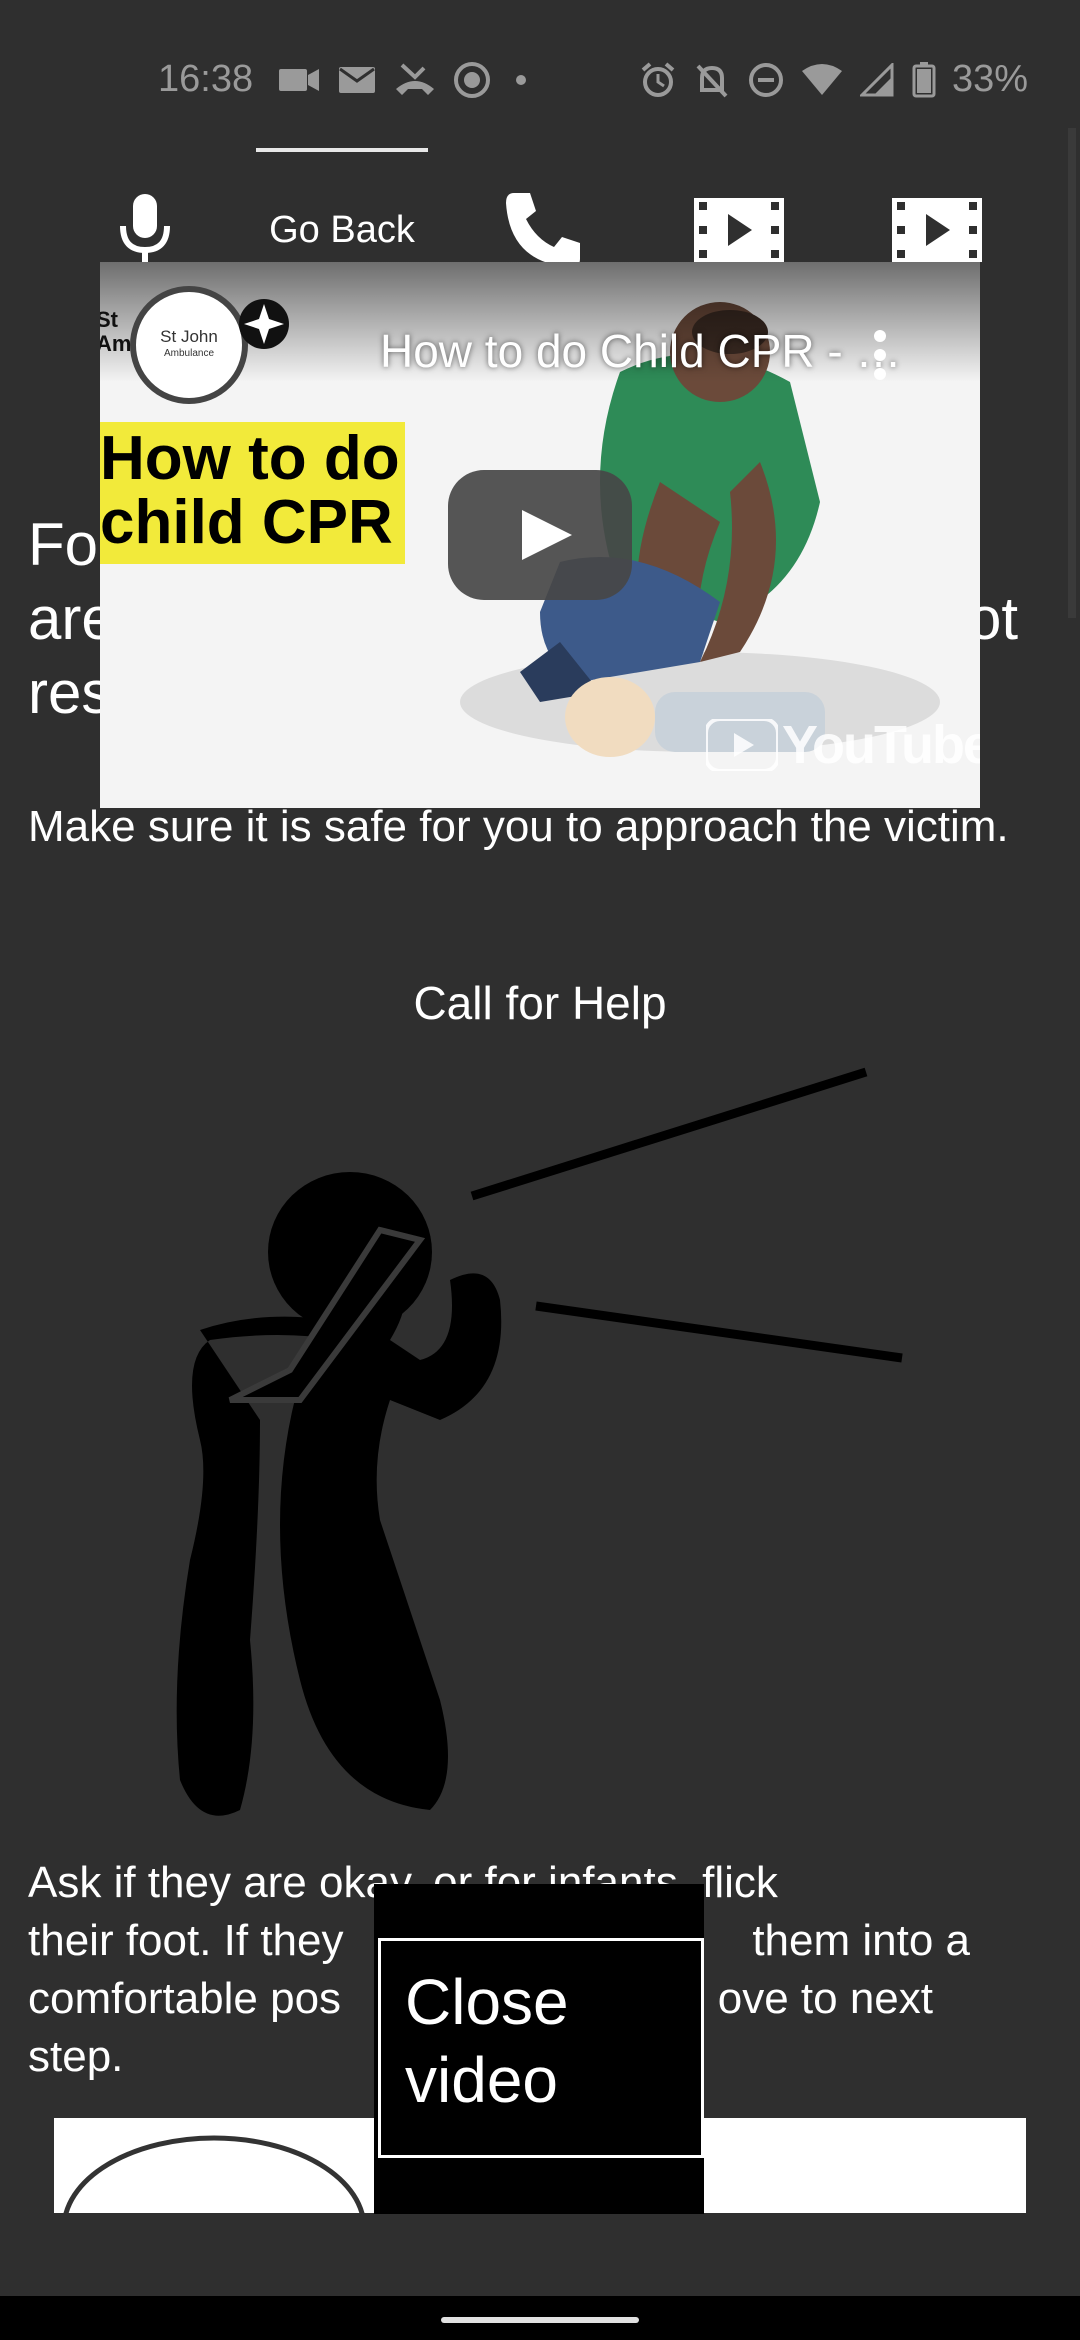 The width and height of the screenshot is (1080, 2340). I want to click on battery-percentage: 33%, so click(990, 79).